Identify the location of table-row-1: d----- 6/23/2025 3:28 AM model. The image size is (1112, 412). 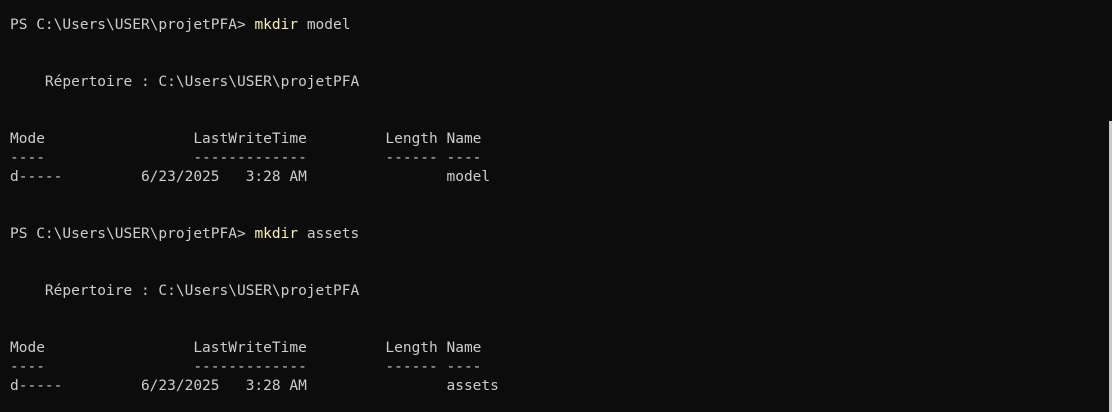
(250, 177).